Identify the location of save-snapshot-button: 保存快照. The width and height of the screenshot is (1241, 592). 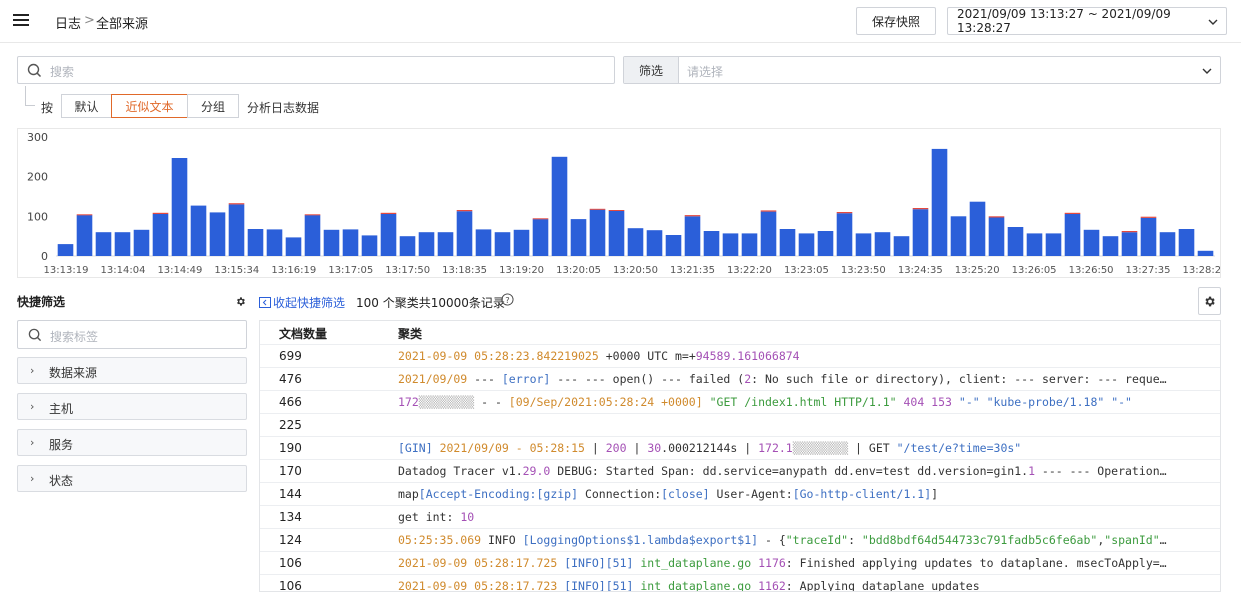
(896, 21).